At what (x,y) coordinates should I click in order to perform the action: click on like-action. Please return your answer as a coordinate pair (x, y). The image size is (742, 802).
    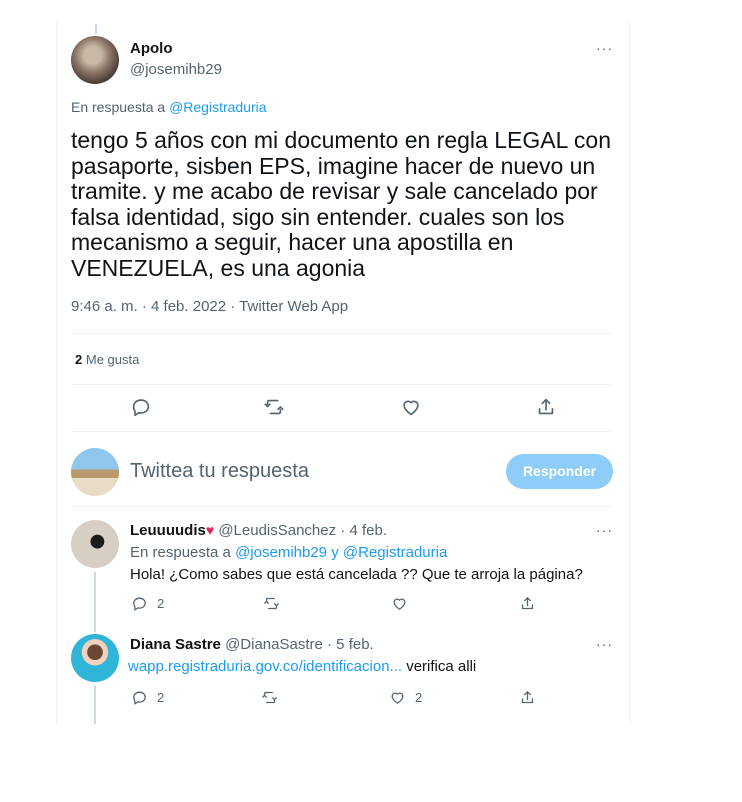
    Looking at the image, I should click on (399, 604).